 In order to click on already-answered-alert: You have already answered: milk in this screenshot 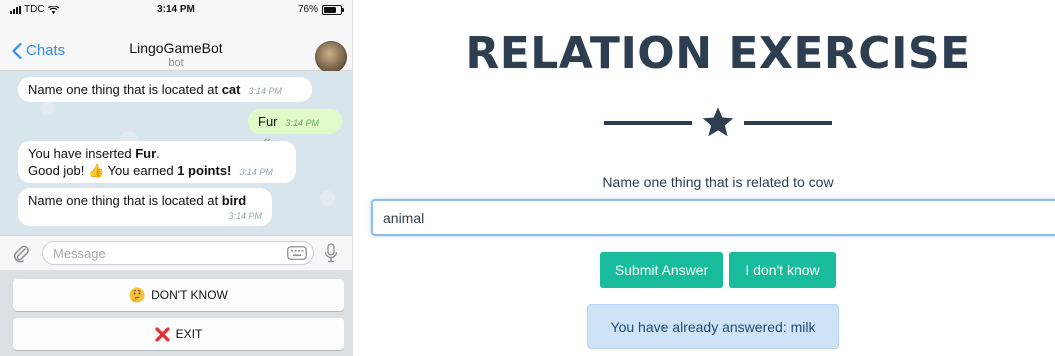, I will do `click(713, 326)`.